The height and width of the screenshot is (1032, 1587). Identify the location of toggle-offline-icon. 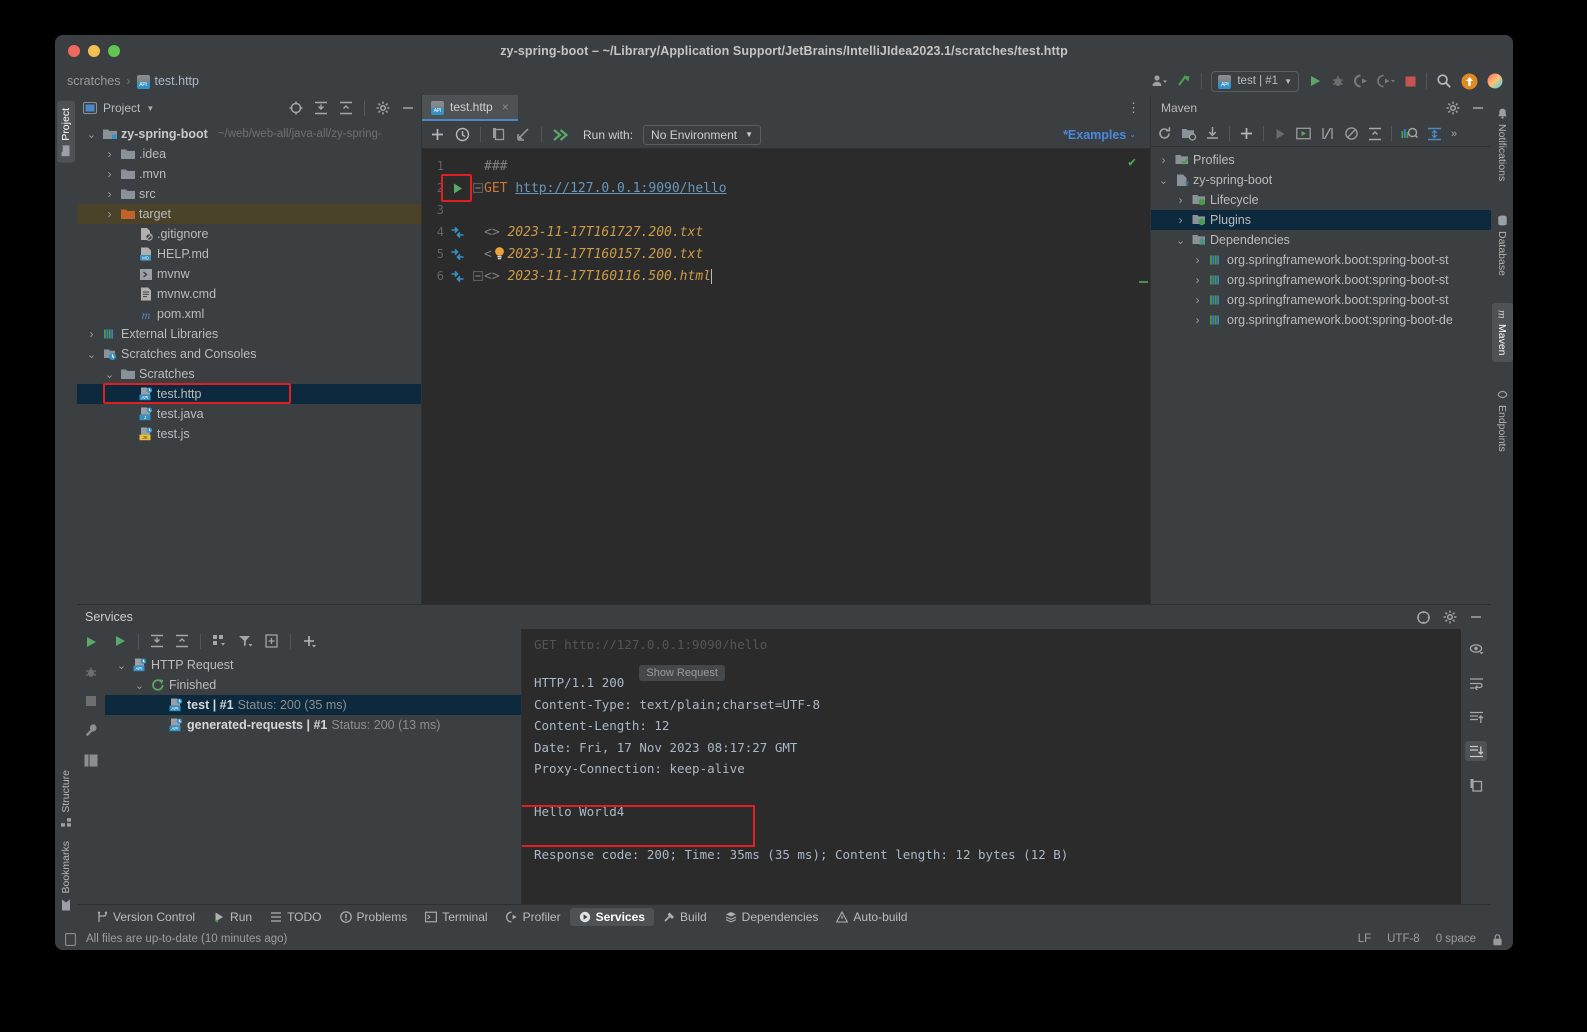
(1351, 133).